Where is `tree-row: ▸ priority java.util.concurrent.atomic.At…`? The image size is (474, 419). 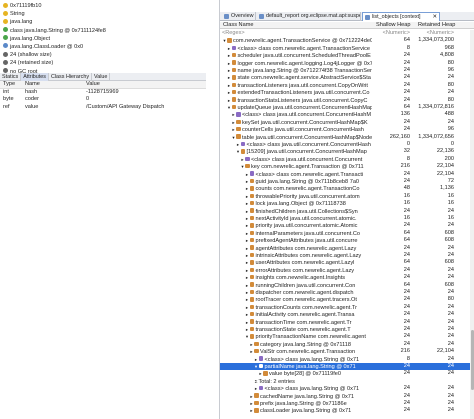 tree-row: ▸ priority java.util.concurrent.atomic.At… is located at coordinates (347, 225).